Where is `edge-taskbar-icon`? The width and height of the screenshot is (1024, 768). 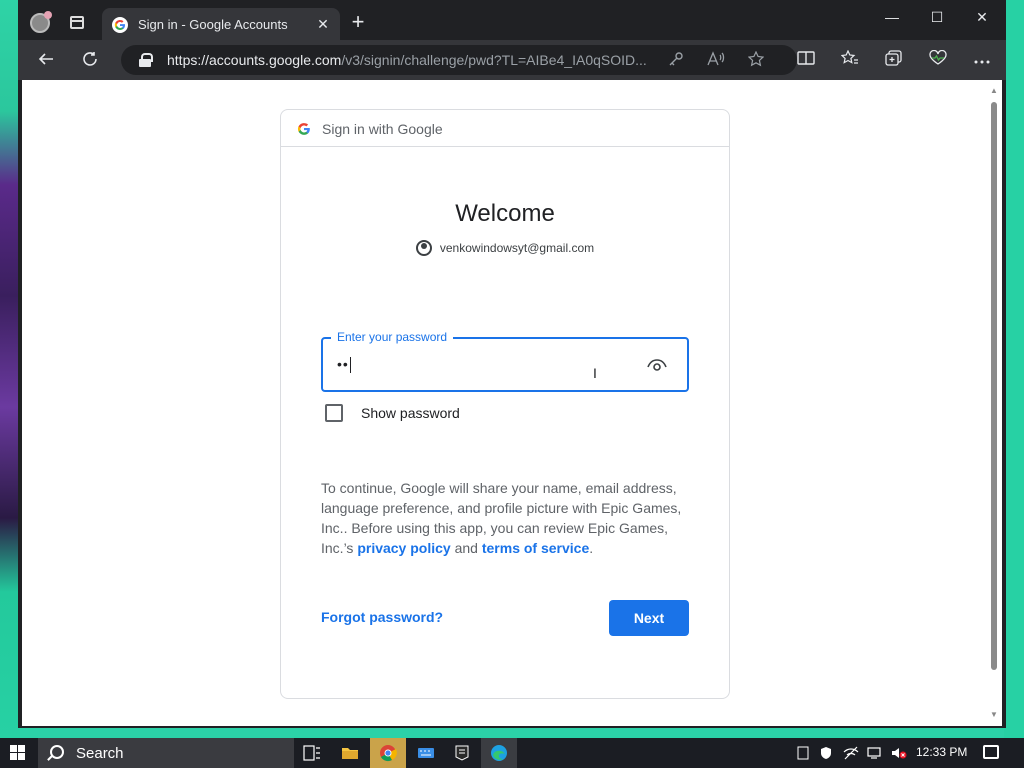 edge-taskbar-icon is located at coordinates (499, 753).